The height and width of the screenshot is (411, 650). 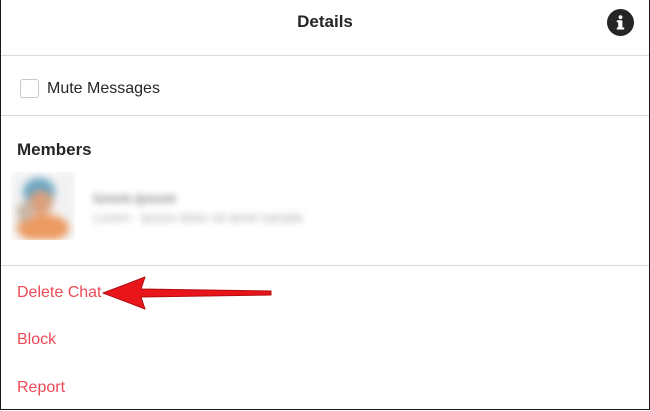 I want to click on annotation-arrow-icon, so click(x=187, y=293).